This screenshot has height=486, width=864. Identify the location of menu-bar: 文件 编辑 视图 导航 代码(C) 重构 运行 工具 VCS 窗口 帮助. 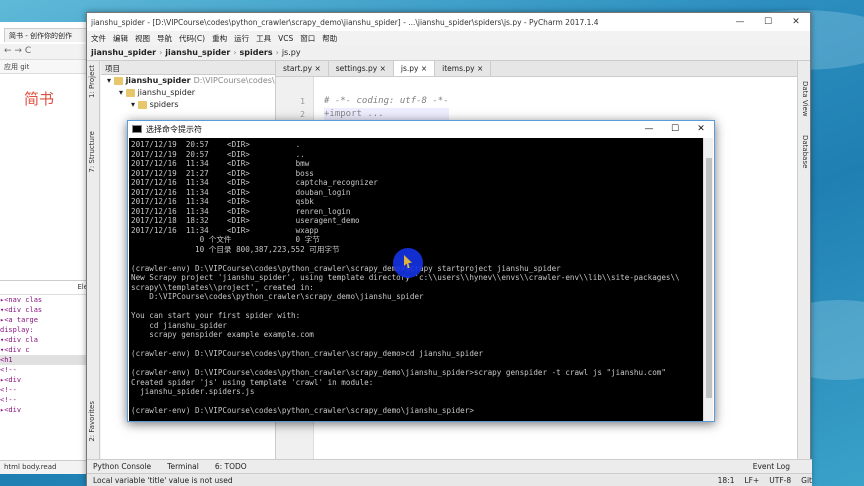
(448, 38).